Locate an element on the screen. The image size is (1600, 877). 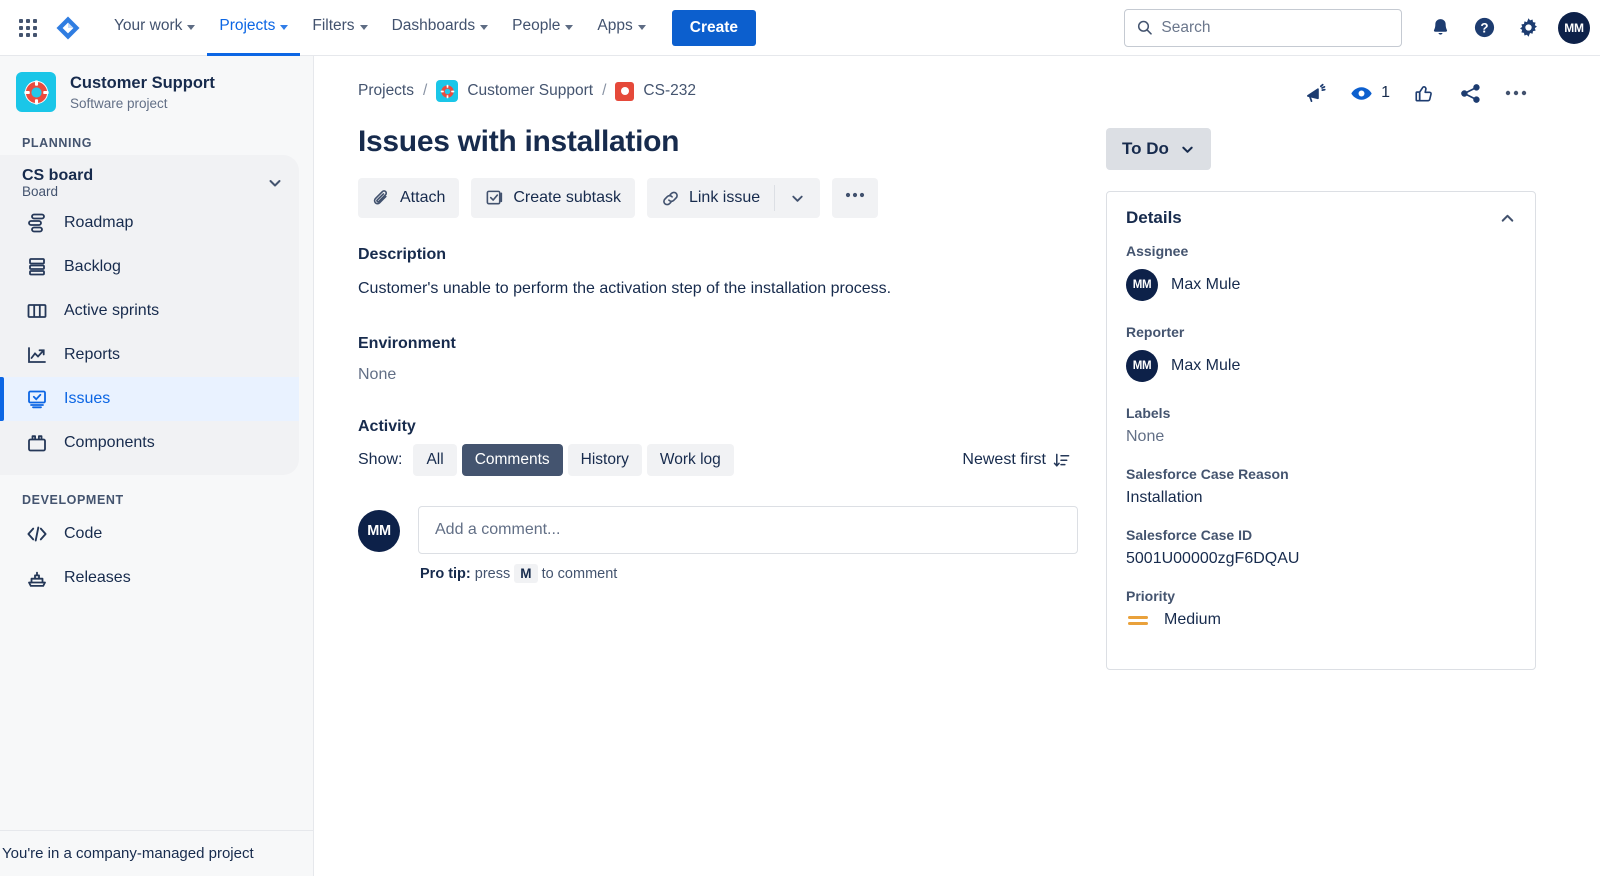
status-dropdown-button: To Do is located at coordinates (1158, 149).